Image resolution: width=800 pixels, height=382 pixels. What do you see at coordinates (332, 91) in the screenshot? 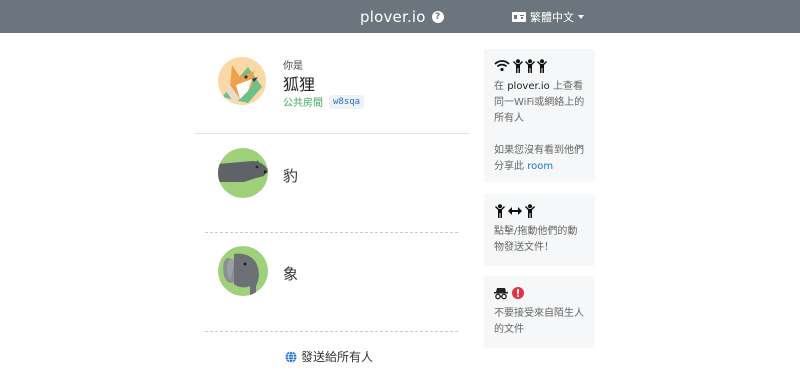
I see `self-profile: 你是 狐狸 公共房間 w8sqa` at bounding box center [332, 91].